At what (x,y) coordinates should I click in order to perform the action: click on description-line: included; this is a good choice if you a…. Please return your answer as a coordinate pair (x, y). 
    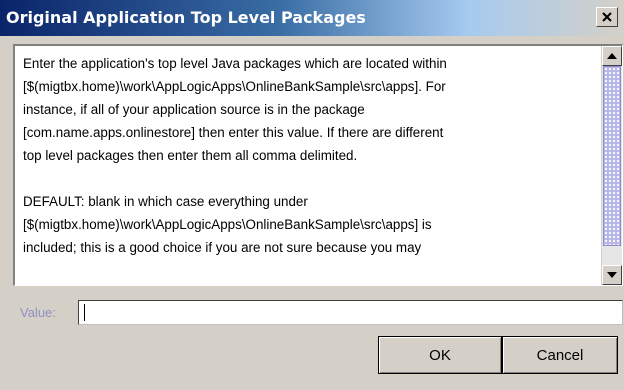
    Looking at the image, I should click on (222, 247).